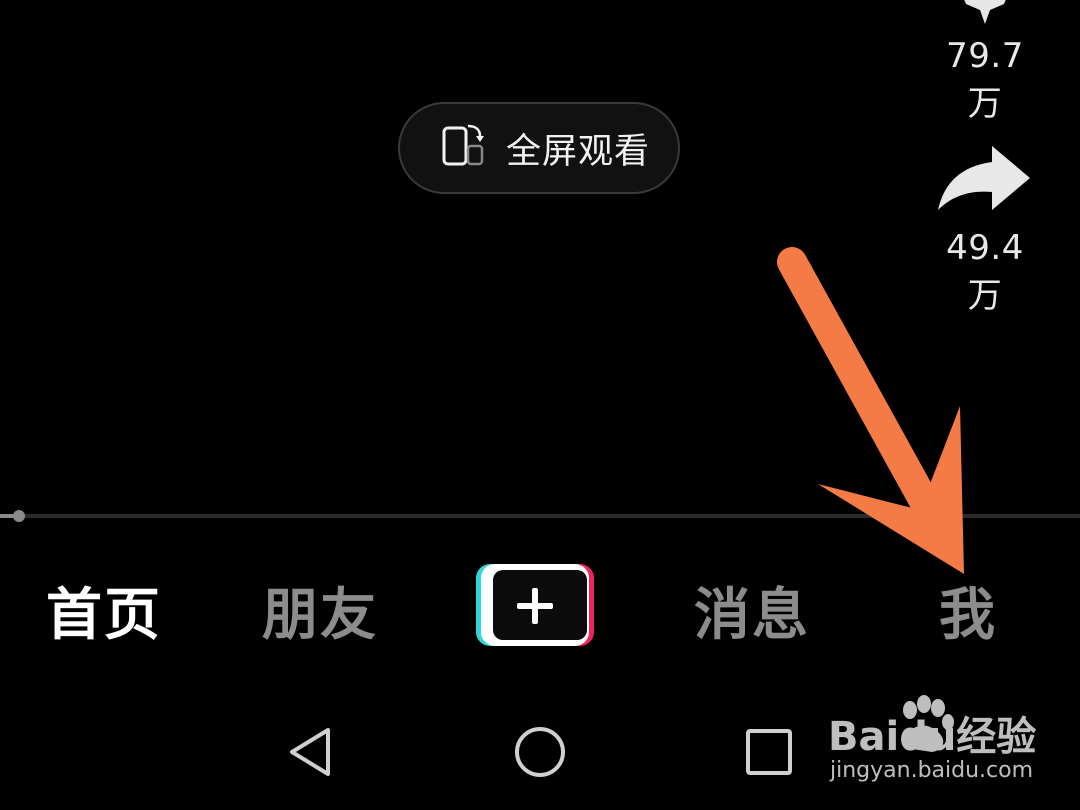  Describe the element at coordinates (463, 148) in the screenshot. I see `rotate-phone-icon` at that location.